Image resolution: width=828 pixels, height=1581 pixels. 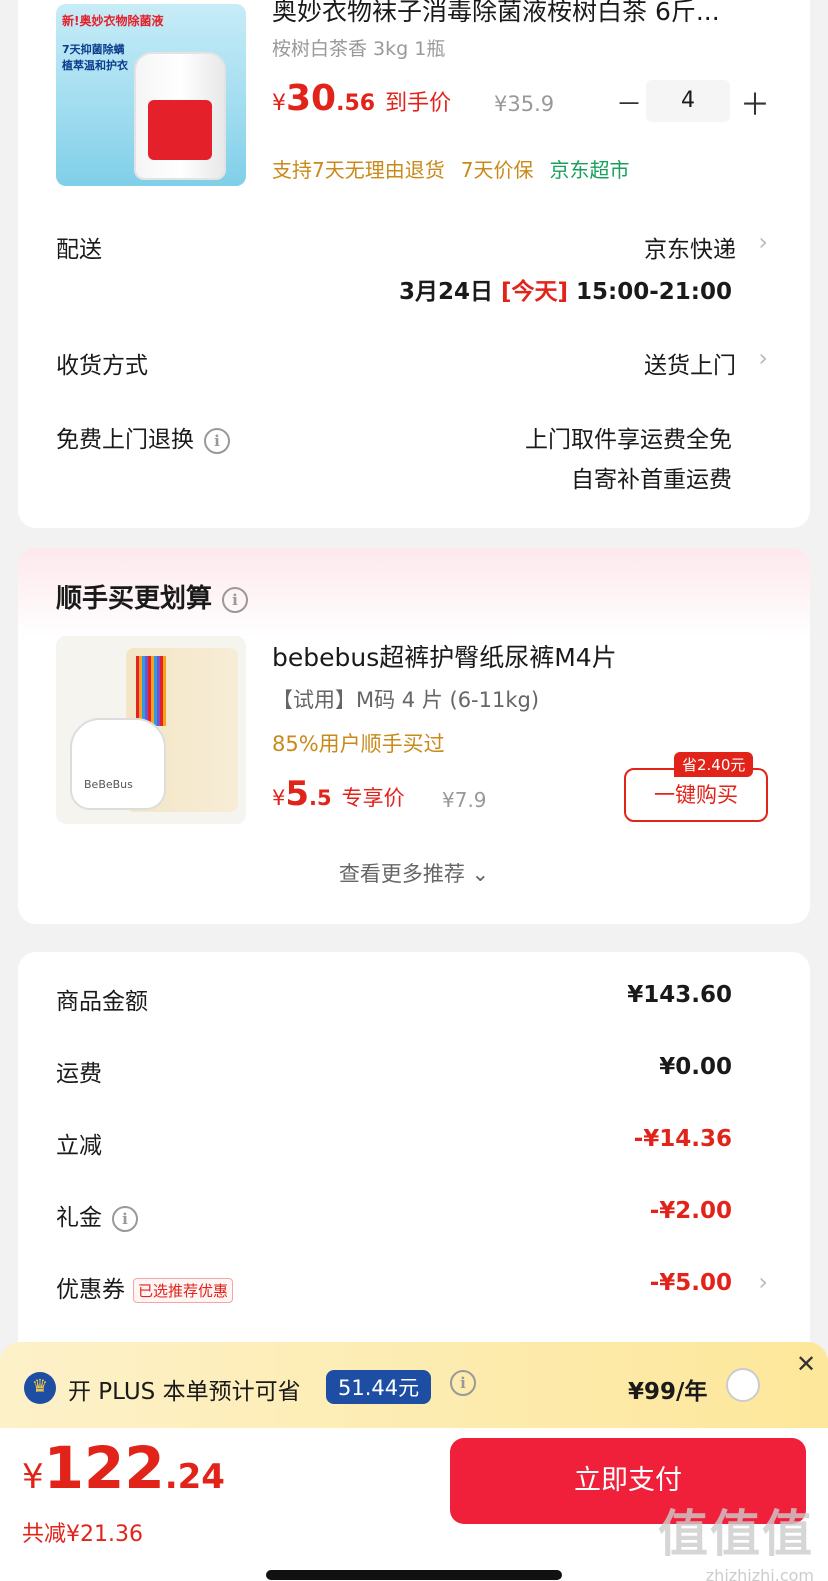 I want to click on watermark: 值值值 zhizhizhi.com, so click(x=736, y=1537).